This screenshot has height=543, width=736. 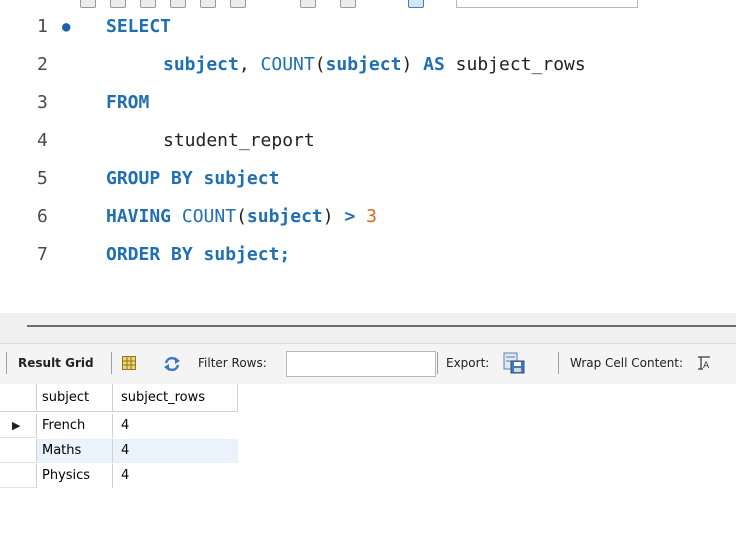 What do you see at coordinates (232, 363) in the screenshot?
I see `filter-rows-label: Filter Rows:` at bounding box center [232, 363].